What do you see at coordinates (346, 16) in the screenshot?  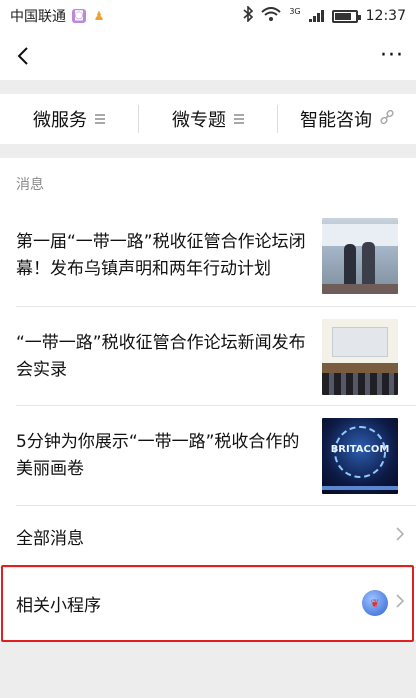 I see `battery-icon` at bounding box center [346, 16].